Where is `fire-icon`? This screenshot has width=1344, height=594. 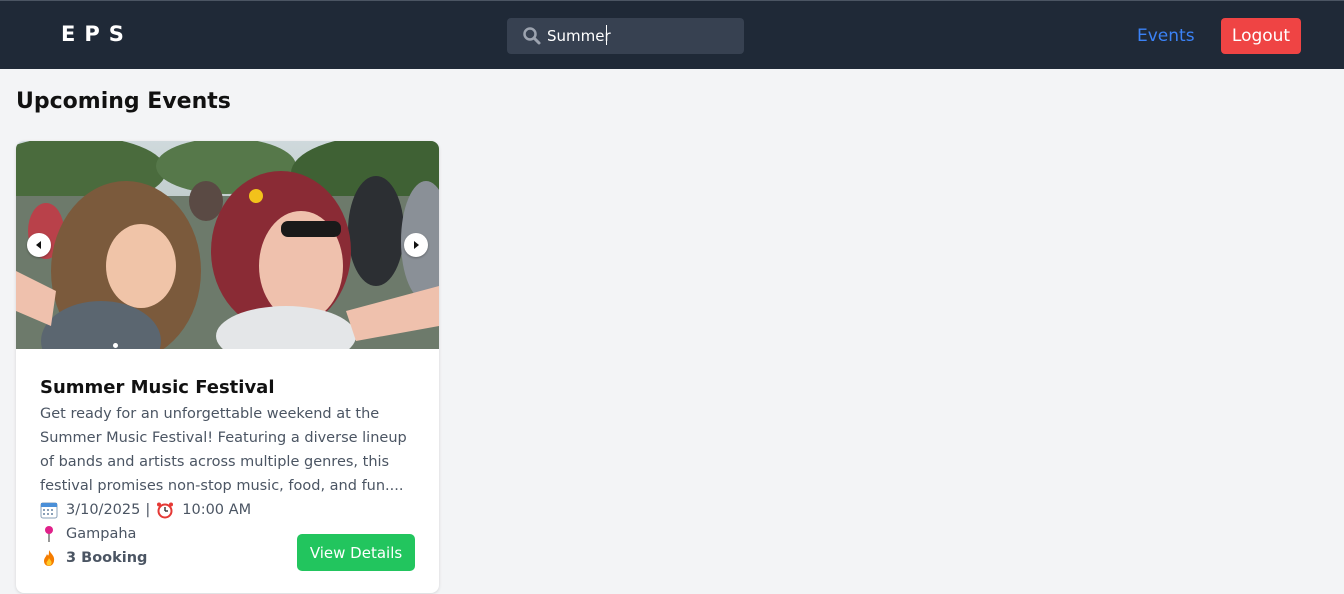
fire-icon is located at coordinates (49, 558).